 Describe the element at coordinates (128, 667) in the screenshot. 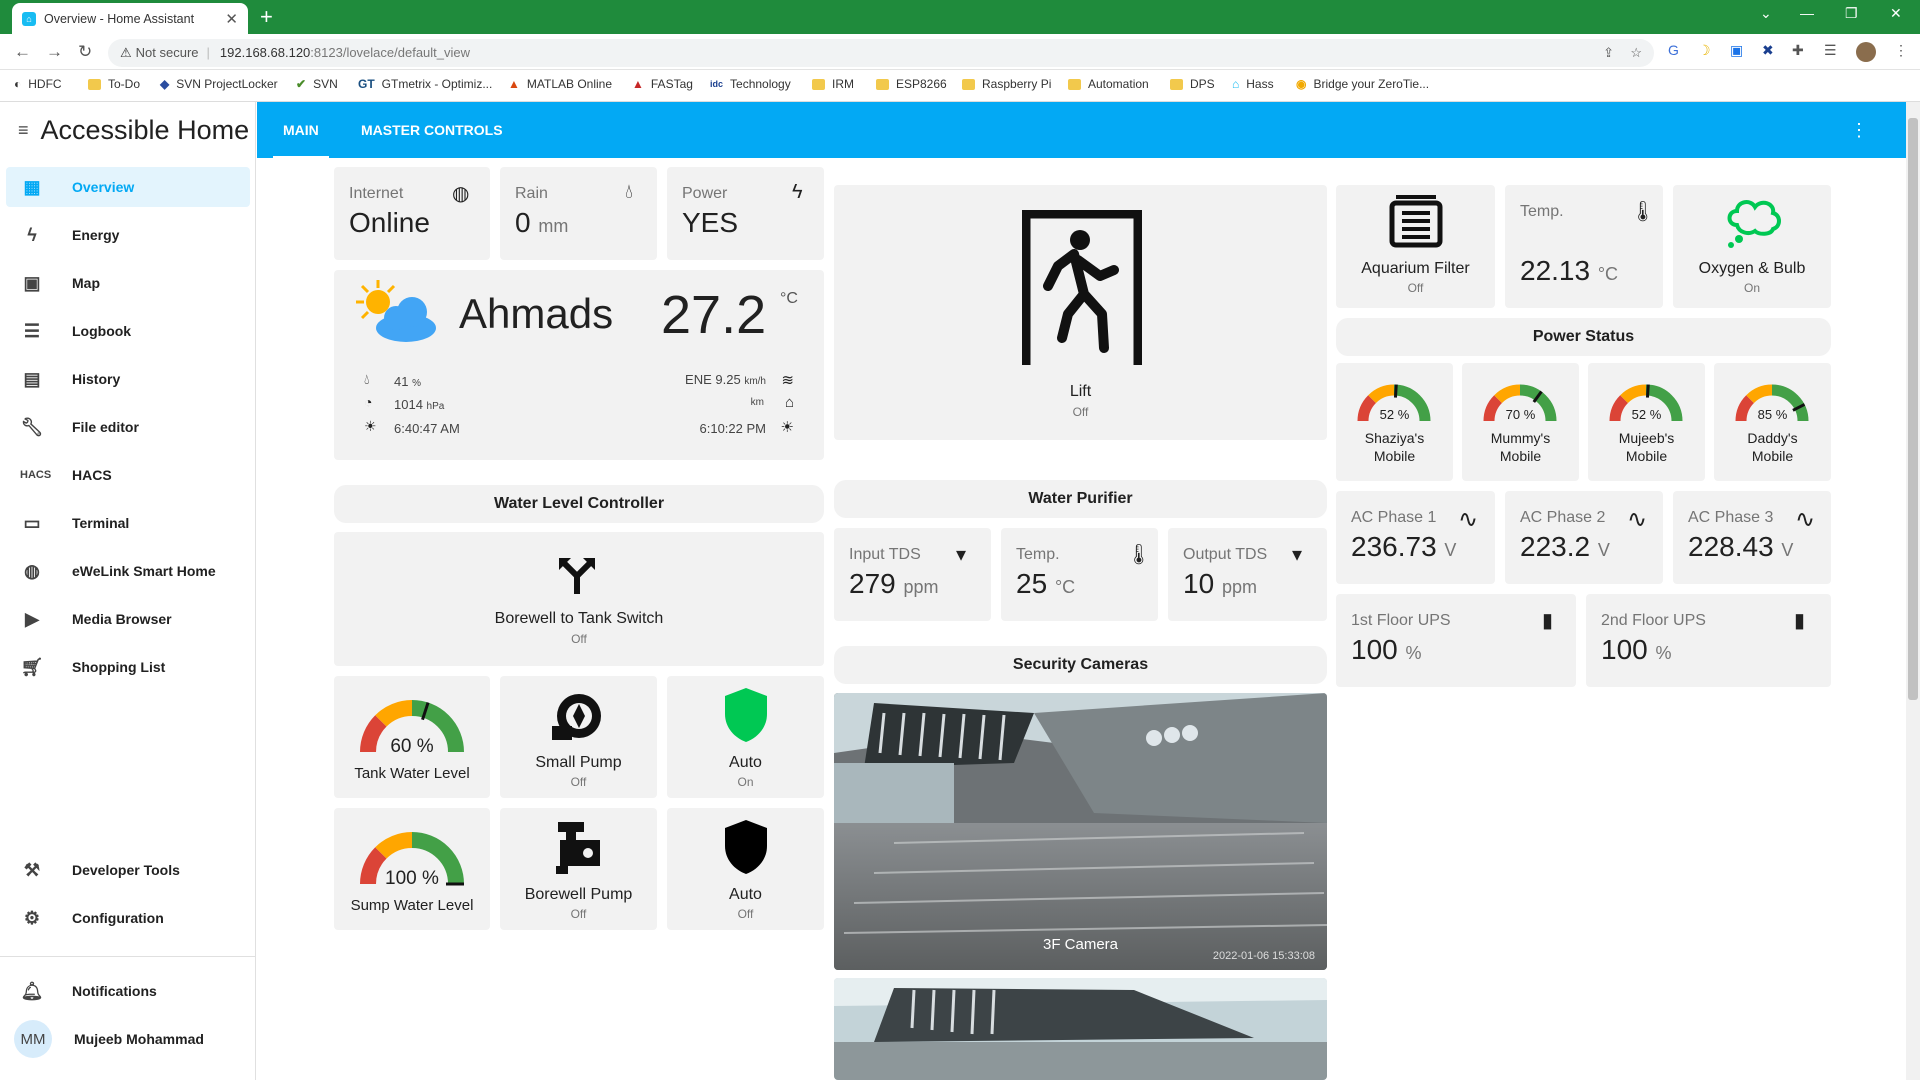

I see `sidebar-item-shopping-list: 🛒︎ Shopping List` at that location.